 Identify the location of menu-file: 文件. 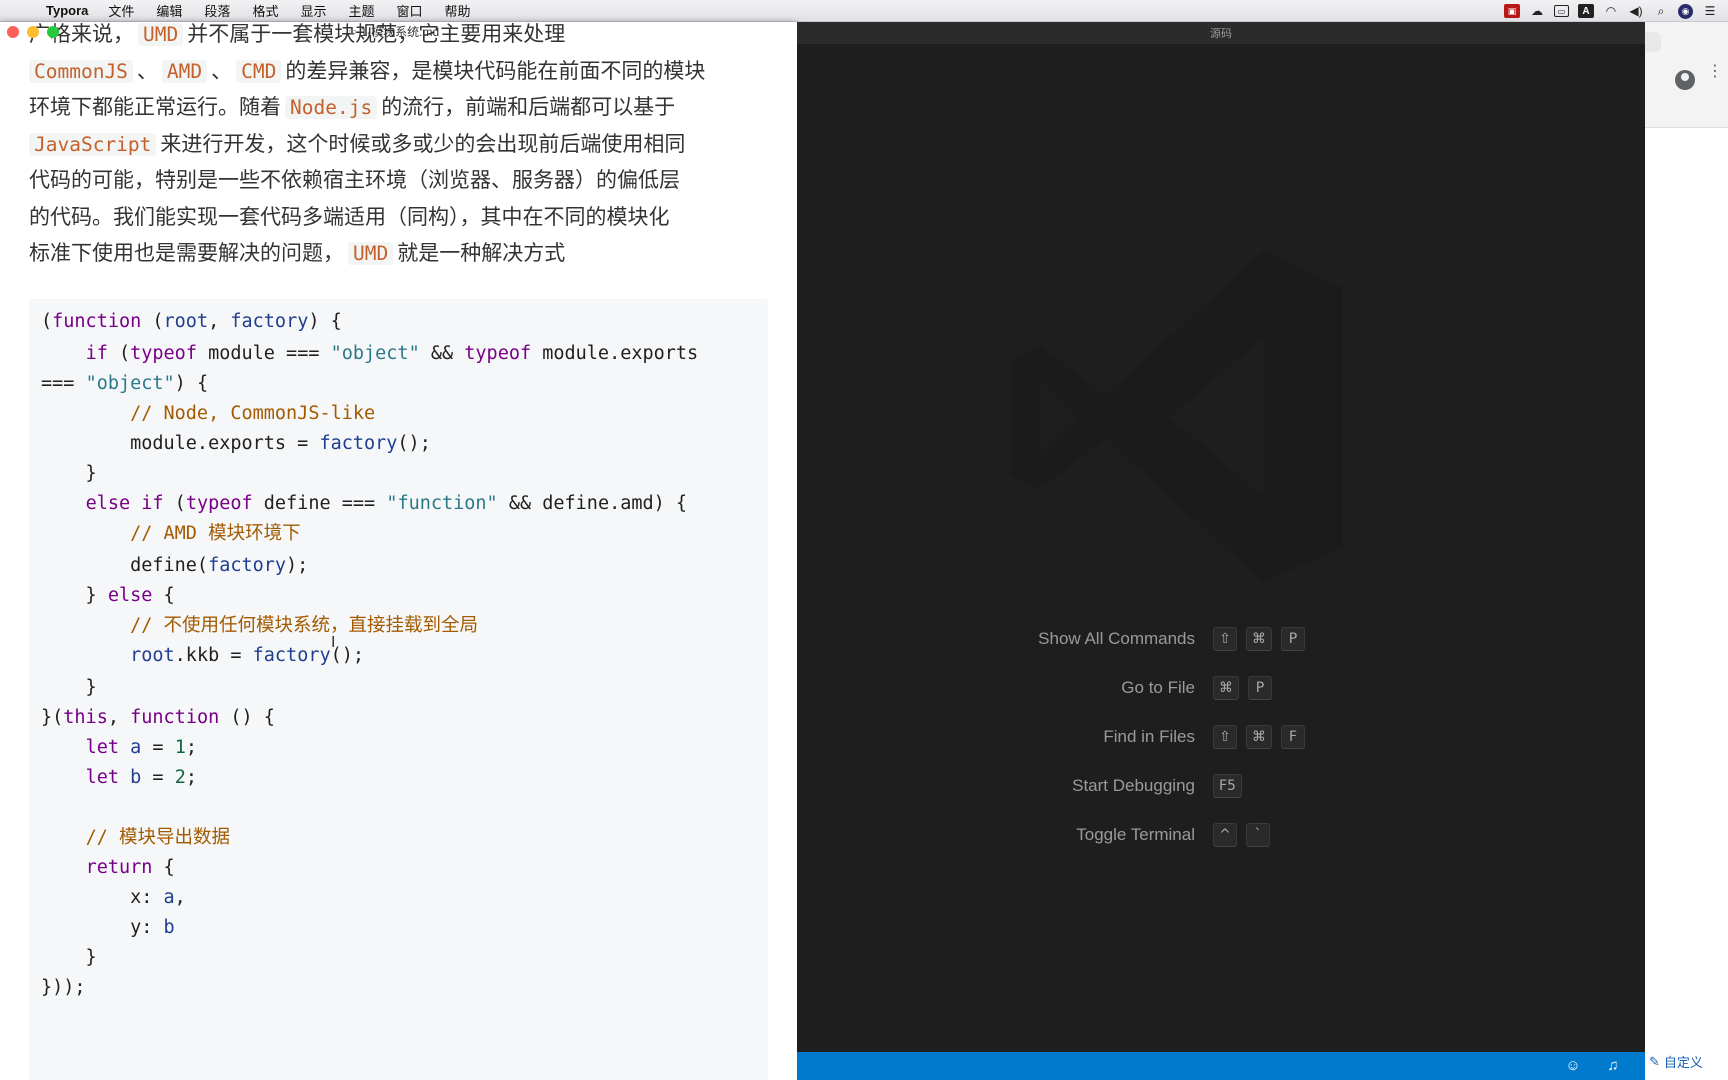
(121, 10).